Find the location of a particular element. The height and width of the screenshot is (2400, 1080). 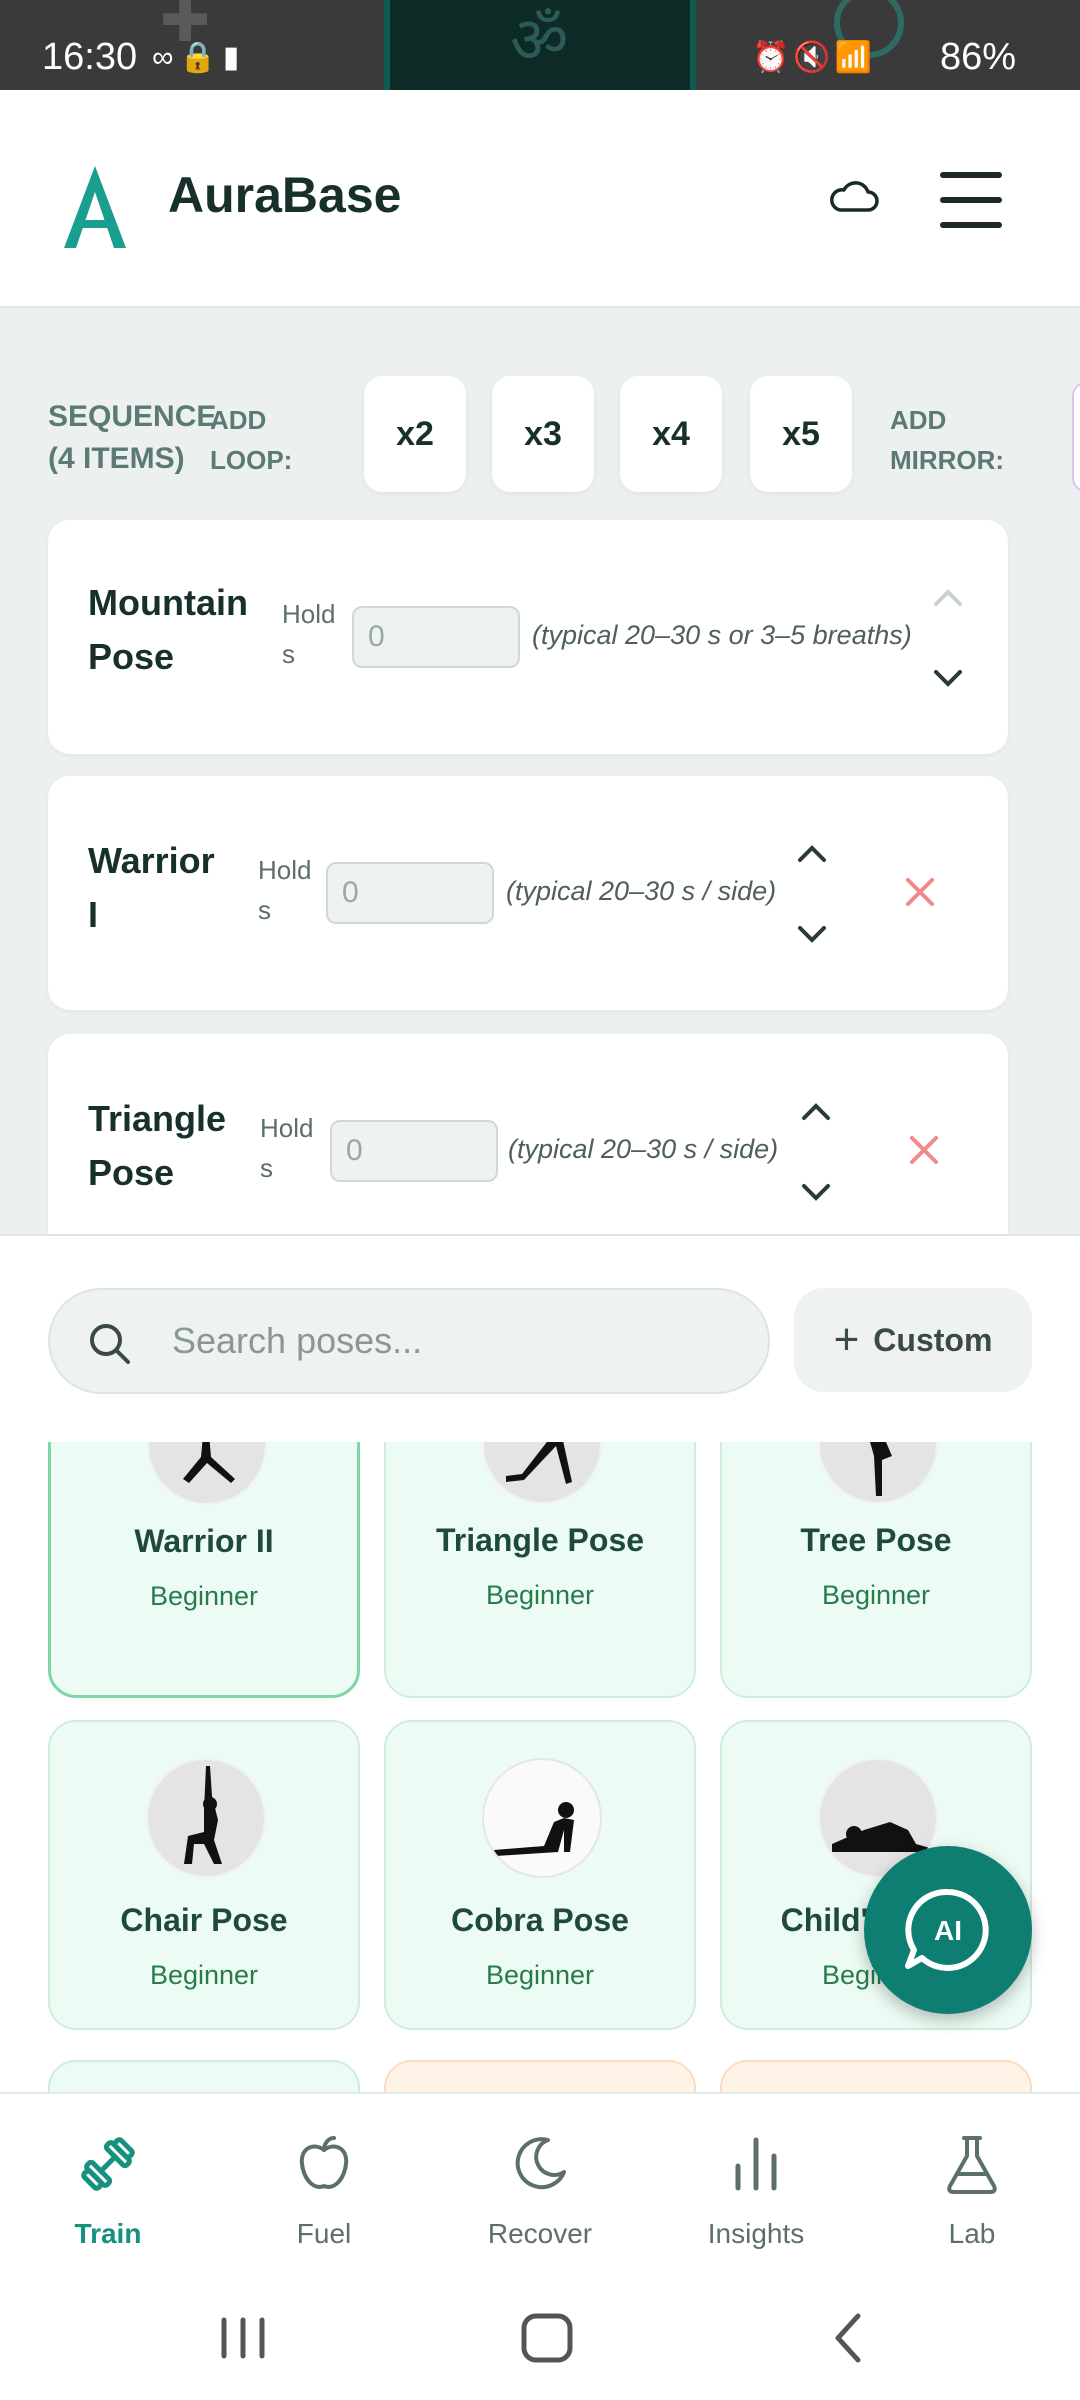

add-loop-label-line2: LOOP: is located at coordinates (251, 460).